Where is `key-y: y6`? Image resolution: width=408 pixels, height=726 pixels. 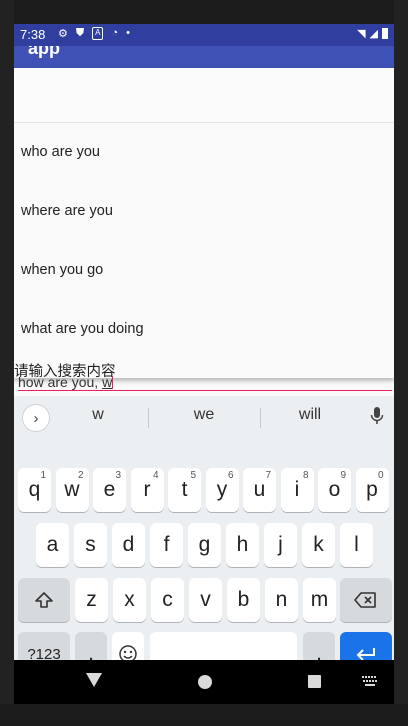 key-y: y6 is located at coordinates (222, 490).